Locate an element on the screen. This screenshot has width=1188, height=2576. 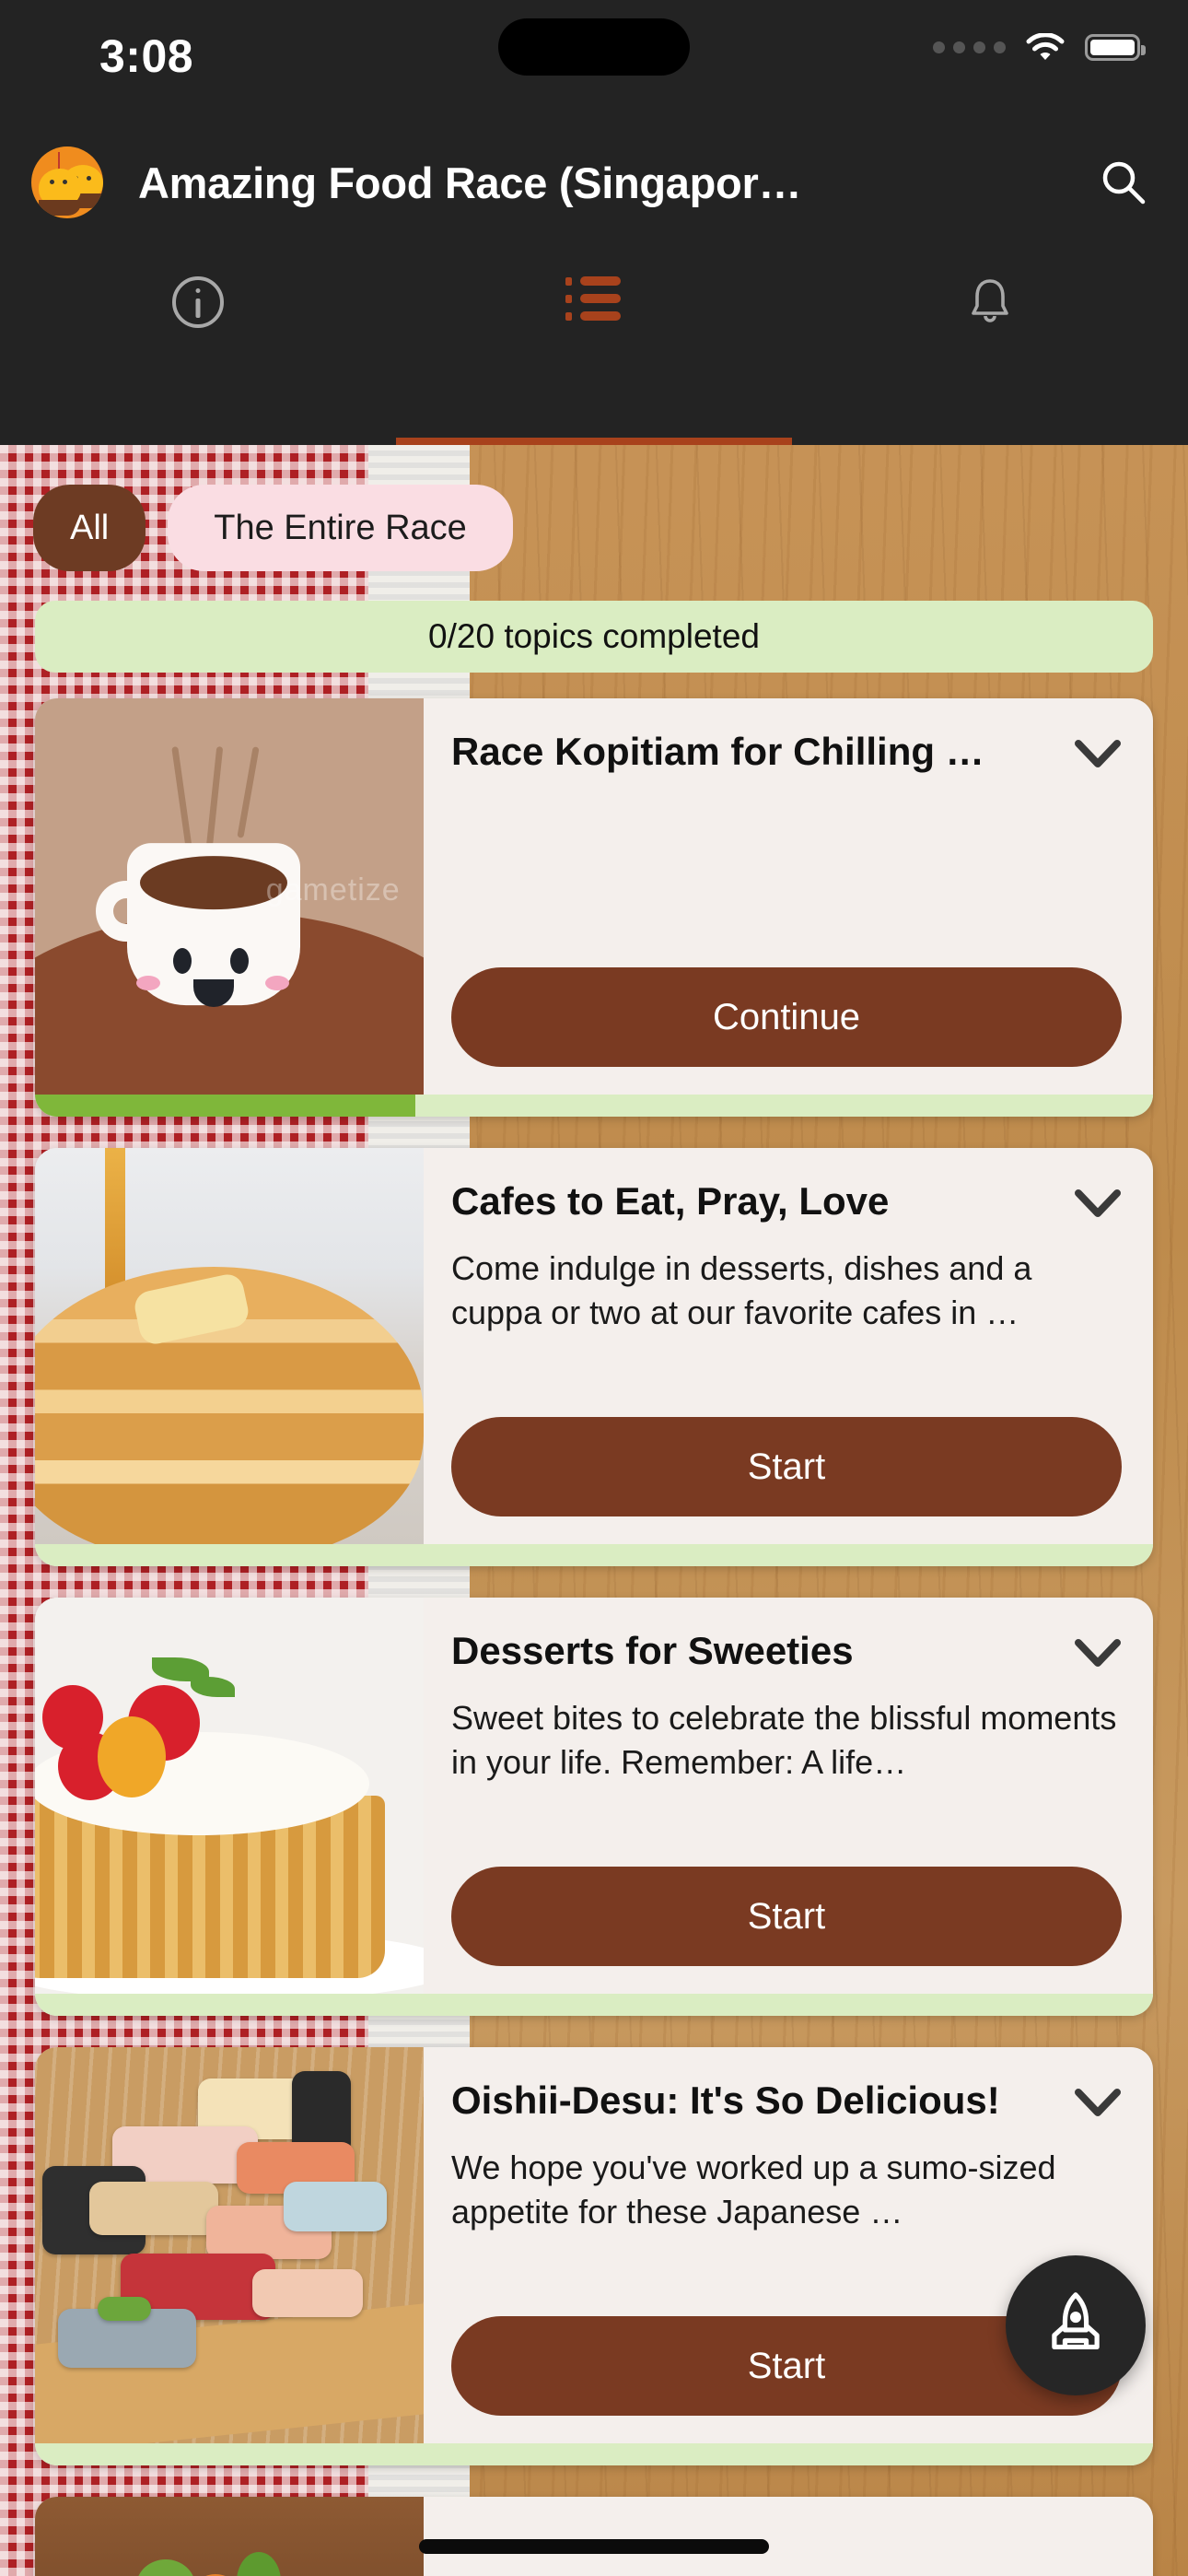
topic-card-header: Oishii-Desu: It's So Delicious! is located at coordinates (787, 2100).